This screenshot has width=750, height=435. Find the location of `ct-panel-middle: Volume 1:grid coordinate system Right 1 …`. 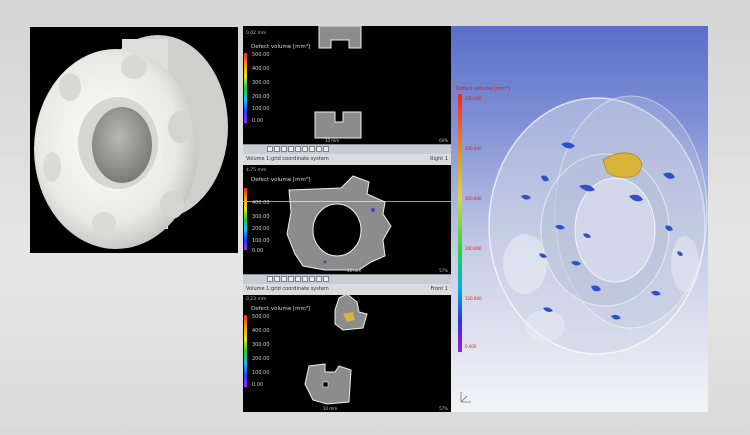

ct-panel-middle: Volume 1:grid coordinate system Right 1 … is located at coordinates (347, 219).